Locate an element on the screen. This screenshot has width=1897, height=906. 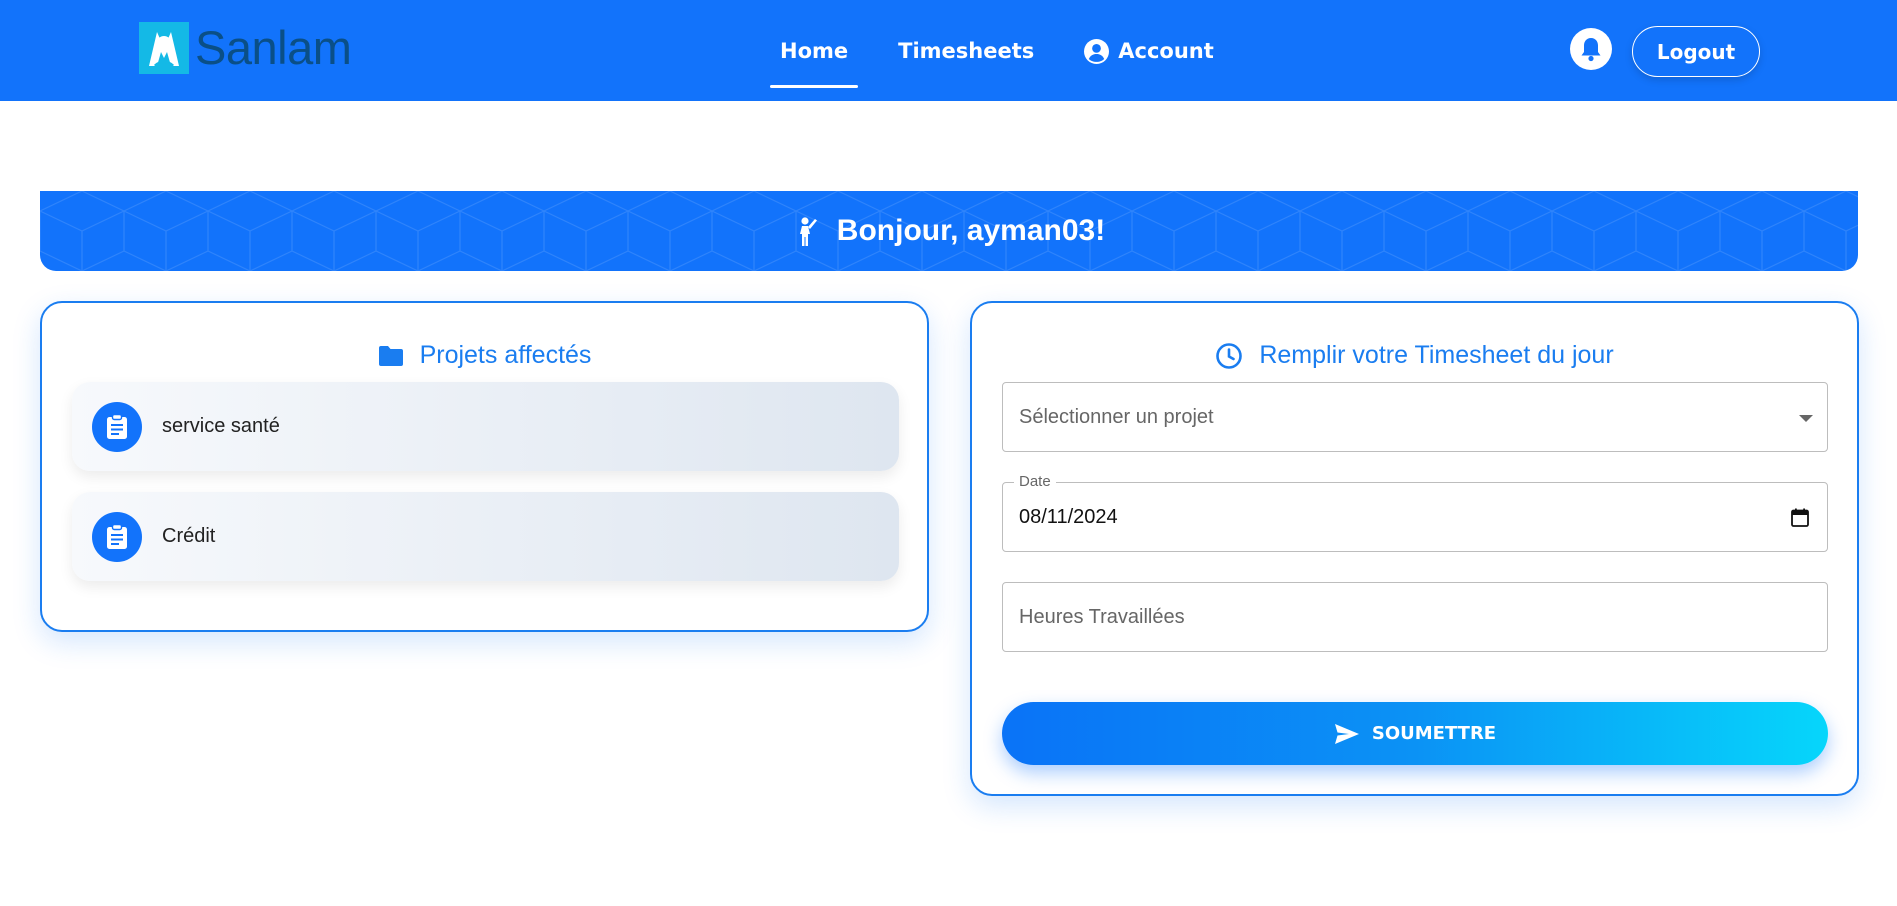
brand-name: Sanlam is located at coordinates (273, 47).